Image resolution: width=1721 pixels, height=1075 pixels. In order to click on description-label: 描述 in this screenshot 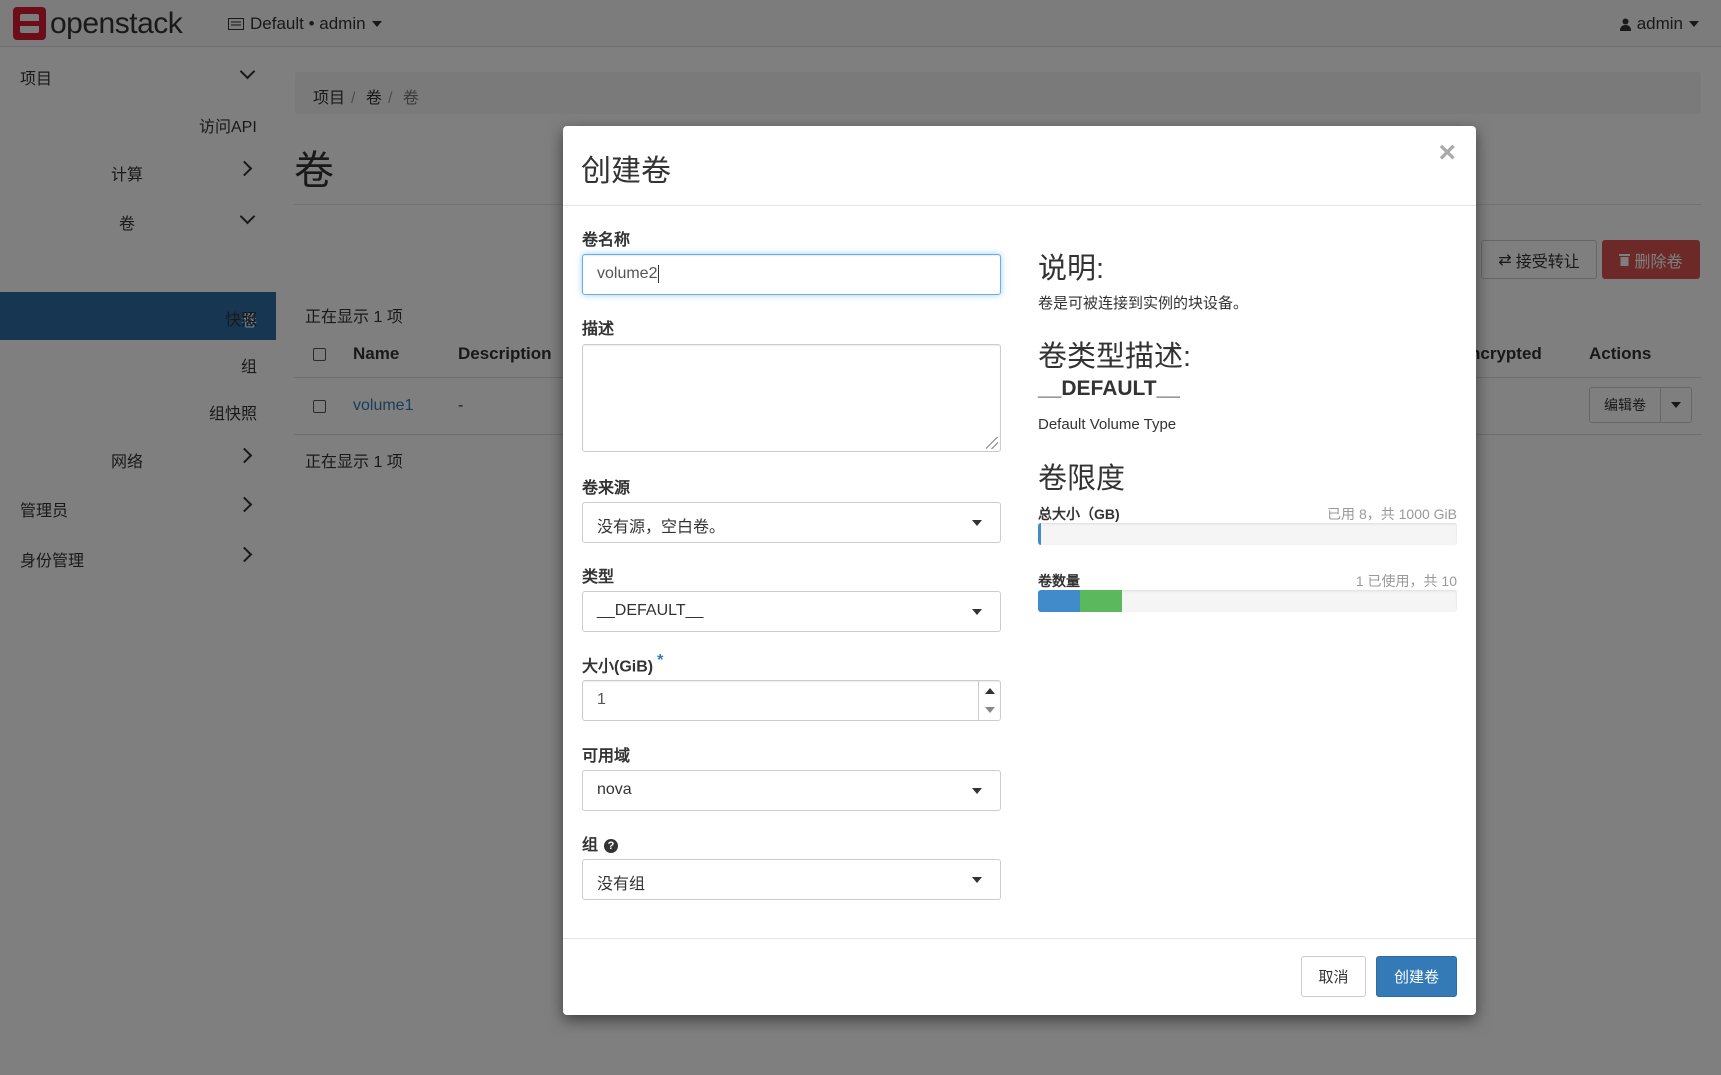, I will do `click(598, 329)`.